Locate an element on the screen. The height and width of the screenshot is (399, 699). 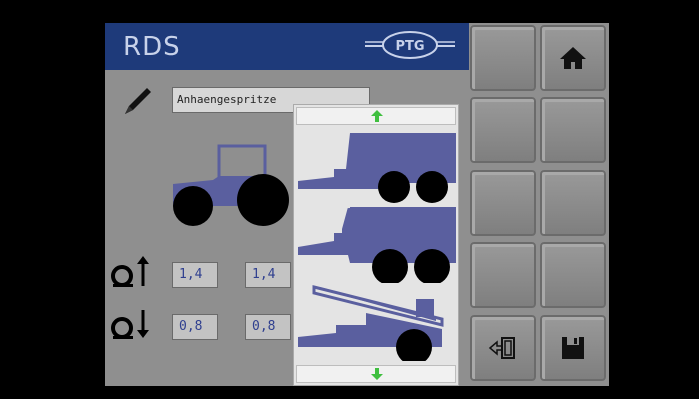
save-button is located at coordinates (573, 348).